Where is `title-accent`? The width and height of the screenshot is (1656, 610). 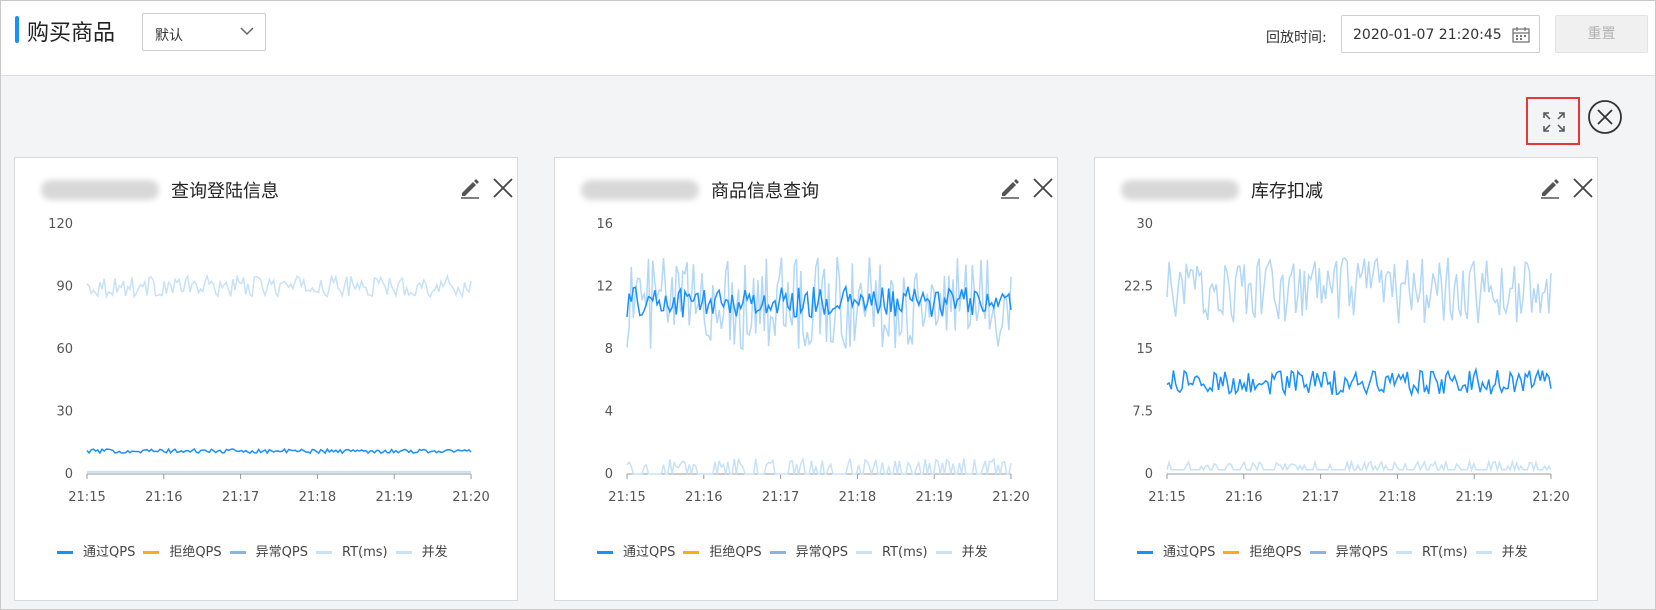
title-accent is located at coordinates (17, 29).